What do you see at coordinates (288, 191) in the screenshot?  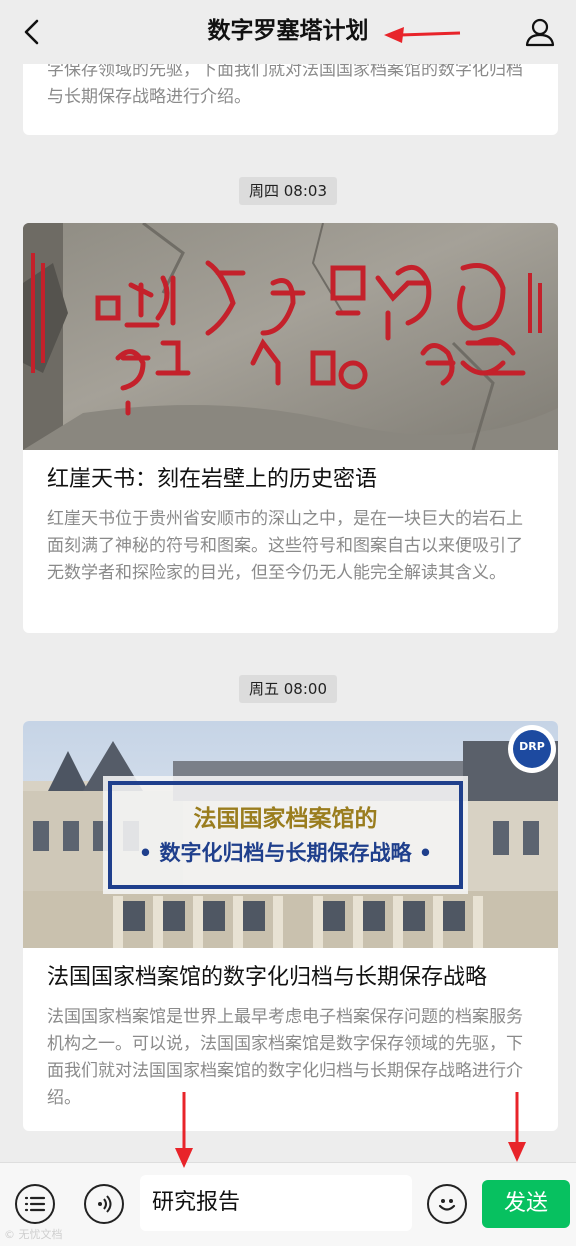 I see `timestamp: 周四 08:03` at bounding box center [288, 191].